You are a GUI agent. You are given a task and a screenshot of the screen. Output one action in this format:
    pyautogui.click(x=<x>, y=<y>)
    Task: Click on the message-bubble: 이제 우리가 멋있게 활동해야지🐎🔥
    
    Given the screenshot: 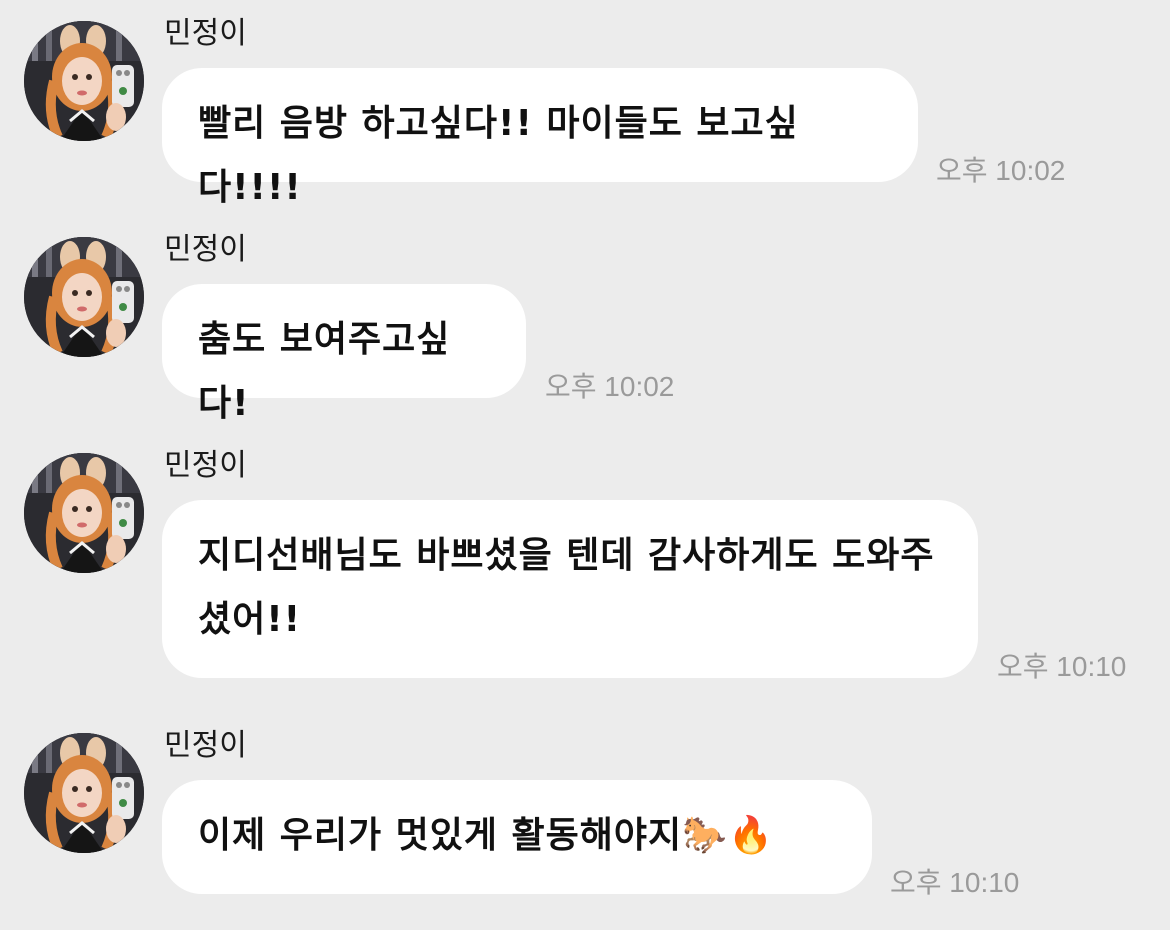 What is the action you would take?
    pyautogui.click(x=517, y=837)
    